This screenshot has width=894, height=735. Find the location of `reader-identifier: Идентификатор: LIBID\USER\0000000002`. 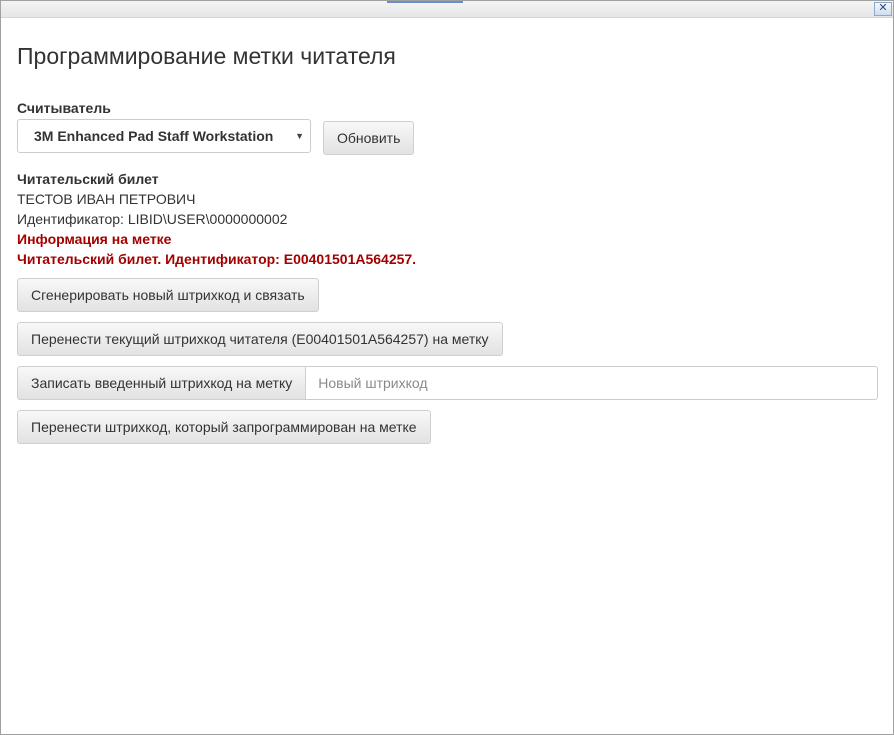

reader-identifier: Идентификатор: LIBID\USER\0000000002 is located at coordinates (152, 219).